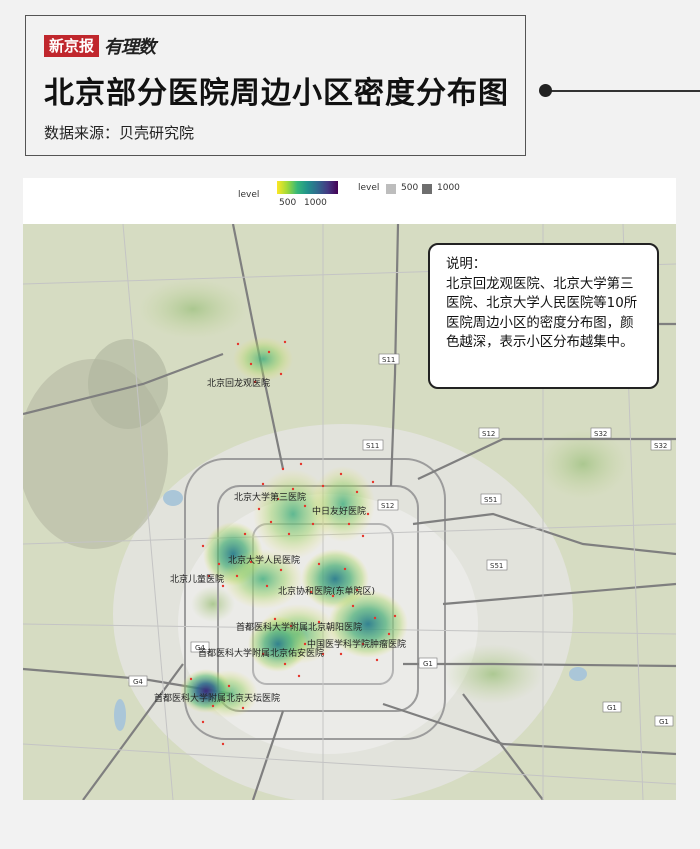  Describe the element at coordinates (128, 384) in the screenshot. I see `hill-shade` at that location.